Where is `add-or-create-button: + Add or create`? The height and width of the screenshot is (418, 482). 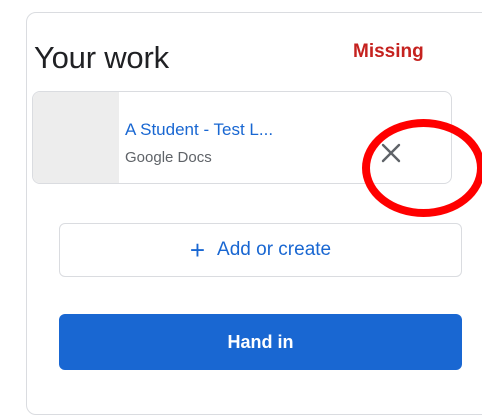 add-or-create-button: + Add or create is located at coordinates (260, 250).